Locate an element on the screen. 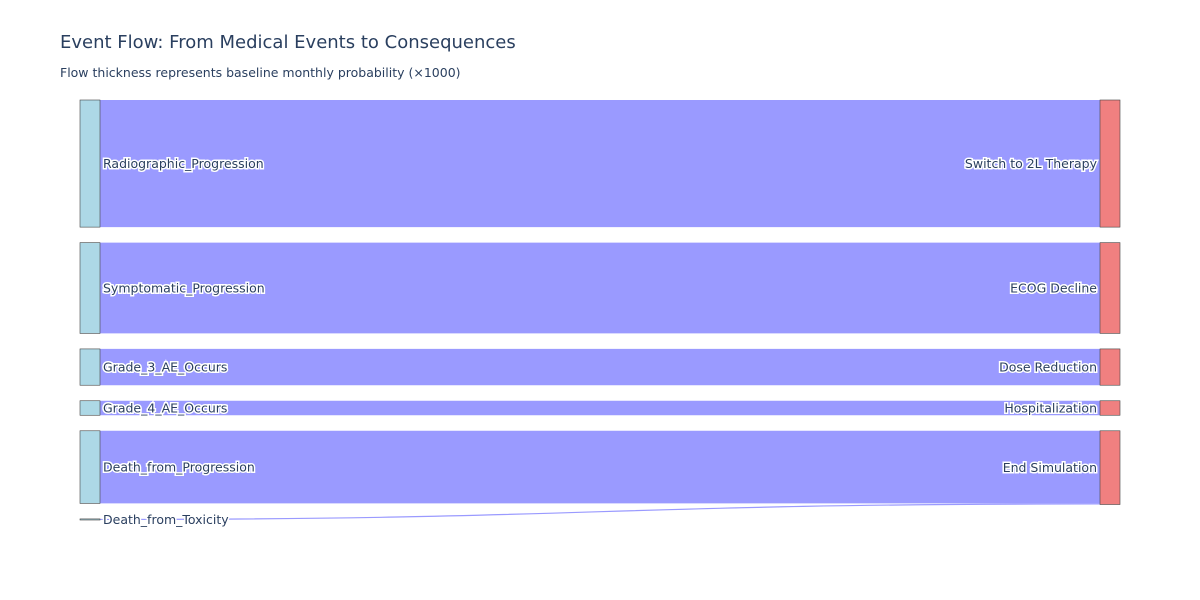 The width and height of the screenshot is (1200, 600). label-ecog-decline: ECOG Decline is located at coordinates (1053, 288).